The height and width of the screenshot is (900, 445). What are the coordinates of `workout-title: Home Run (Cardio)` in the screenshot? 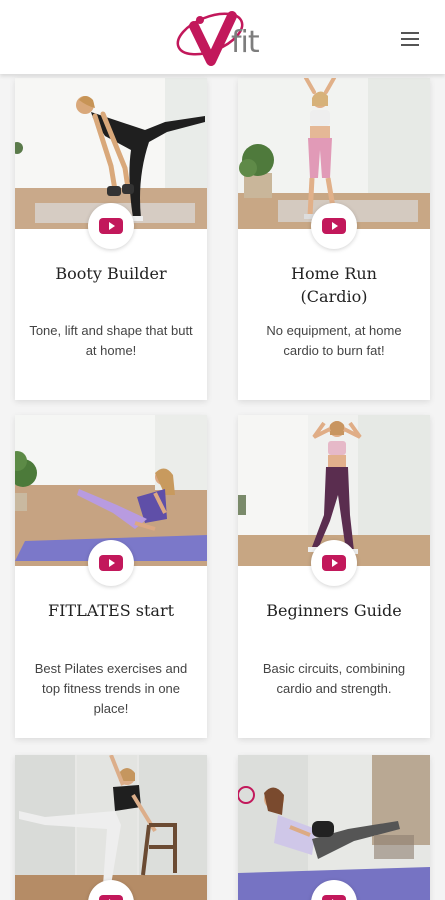 It's located at (334, 285).